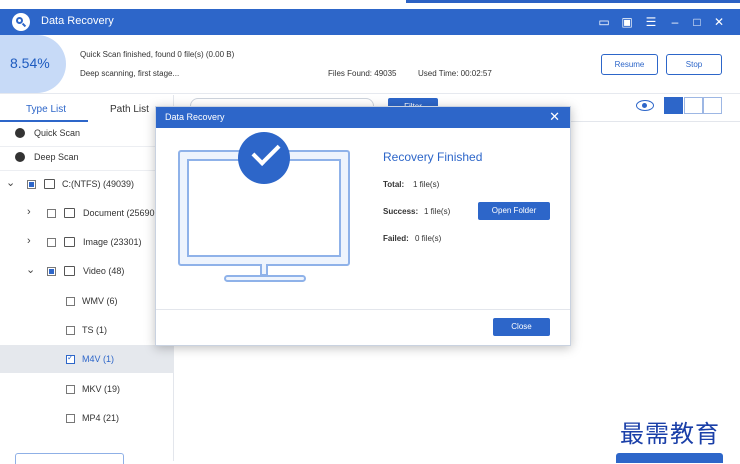 The width and height of the screenshot is (740, 464). Describe the element at coordinates (101, 389) in the screenshot. I see `tree-item-label: MKV (19)` at that location.